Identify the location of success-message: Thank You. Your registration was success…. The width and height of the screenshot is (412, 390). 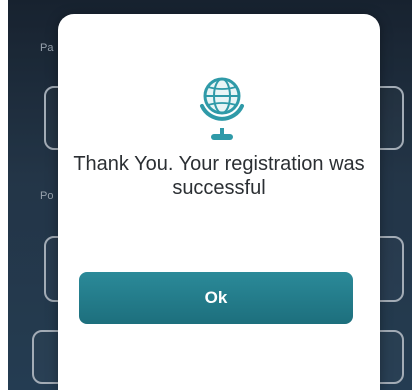
(219, 176).